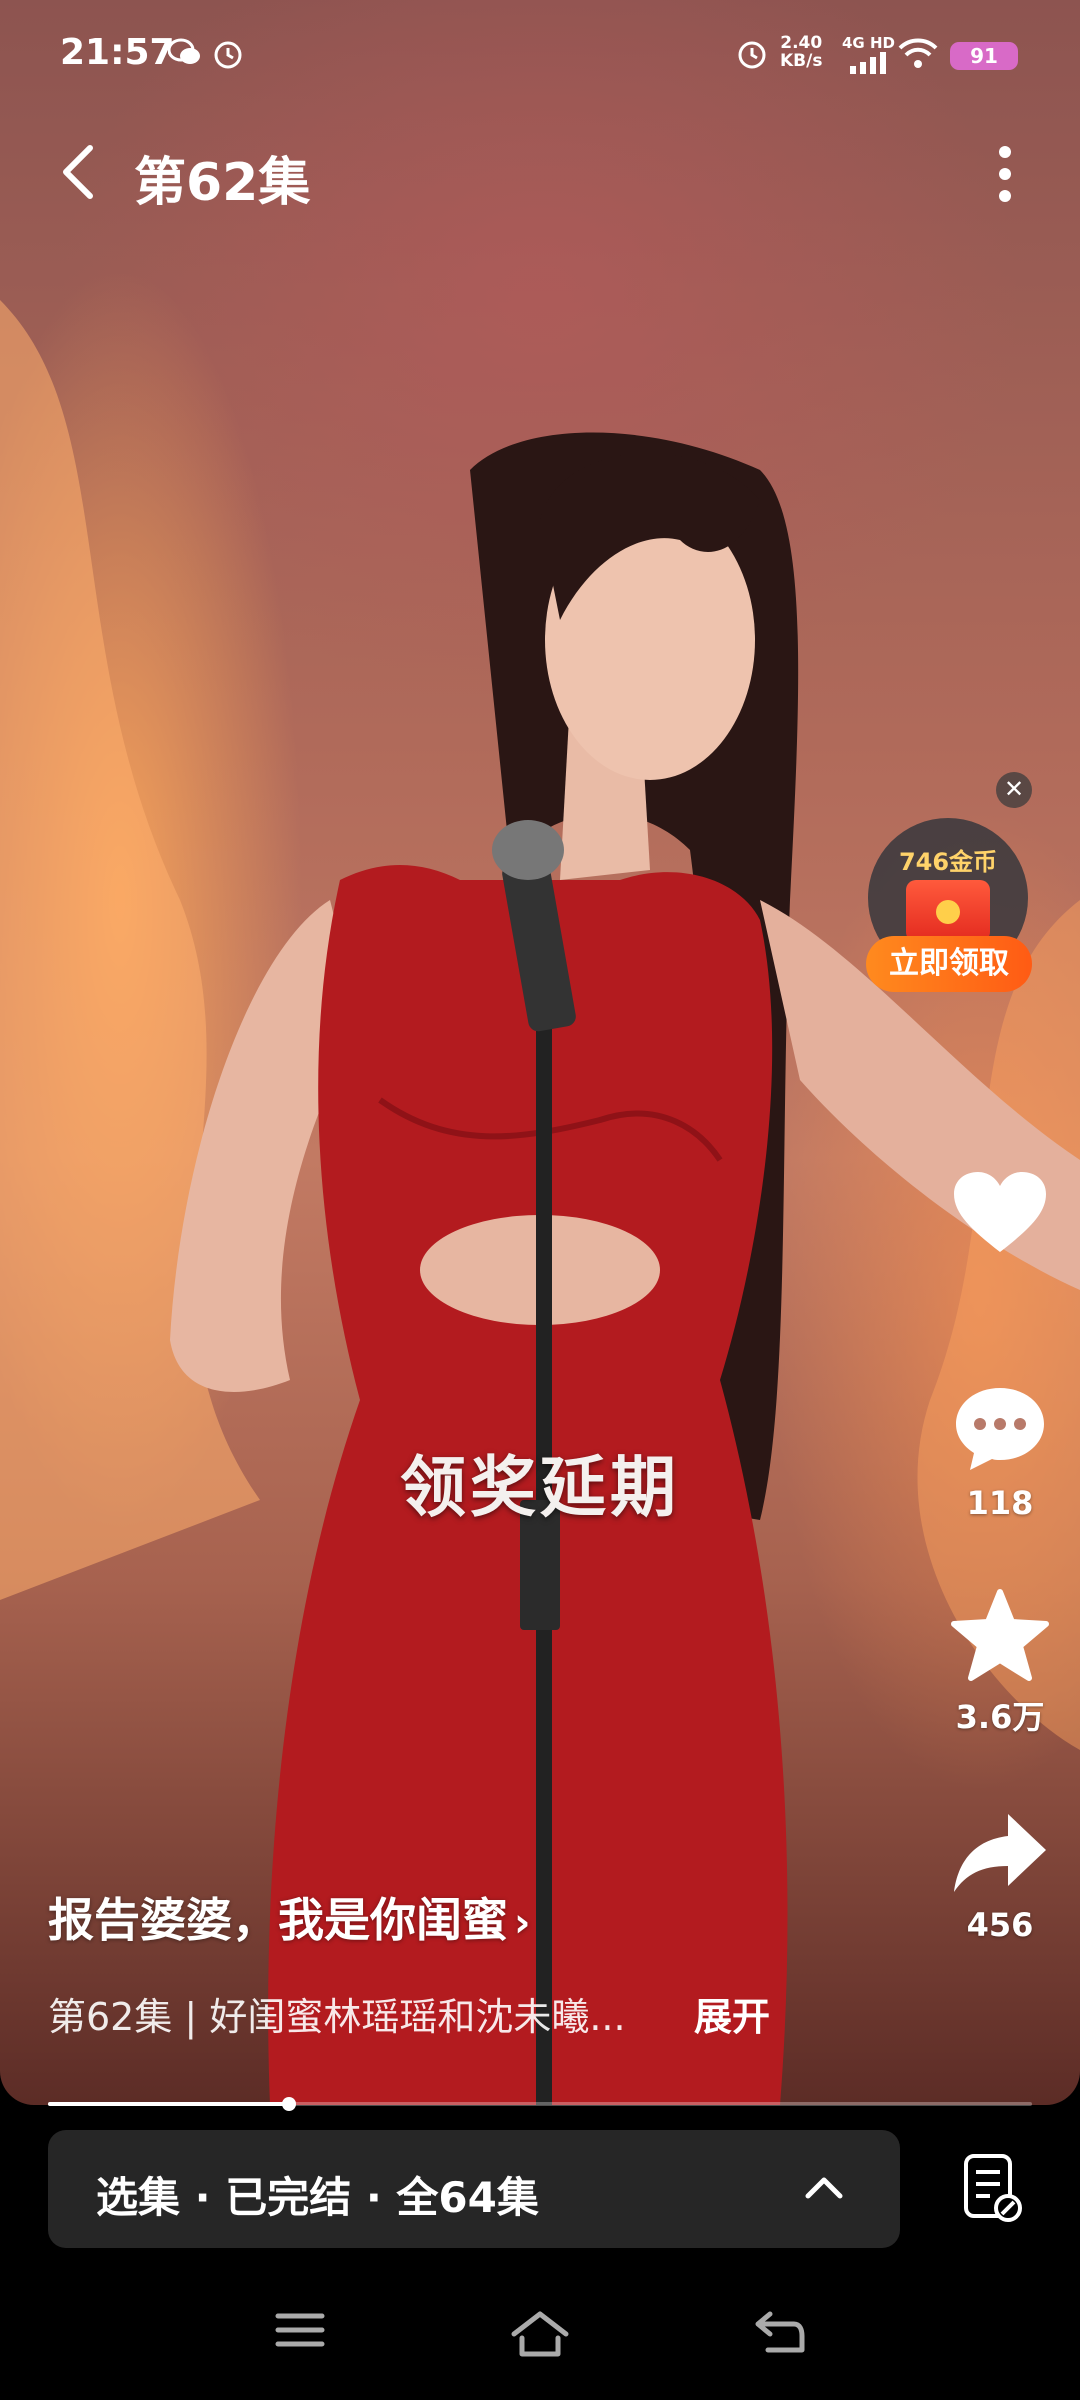  I want to click on wifi-icon, so click(918, 53).